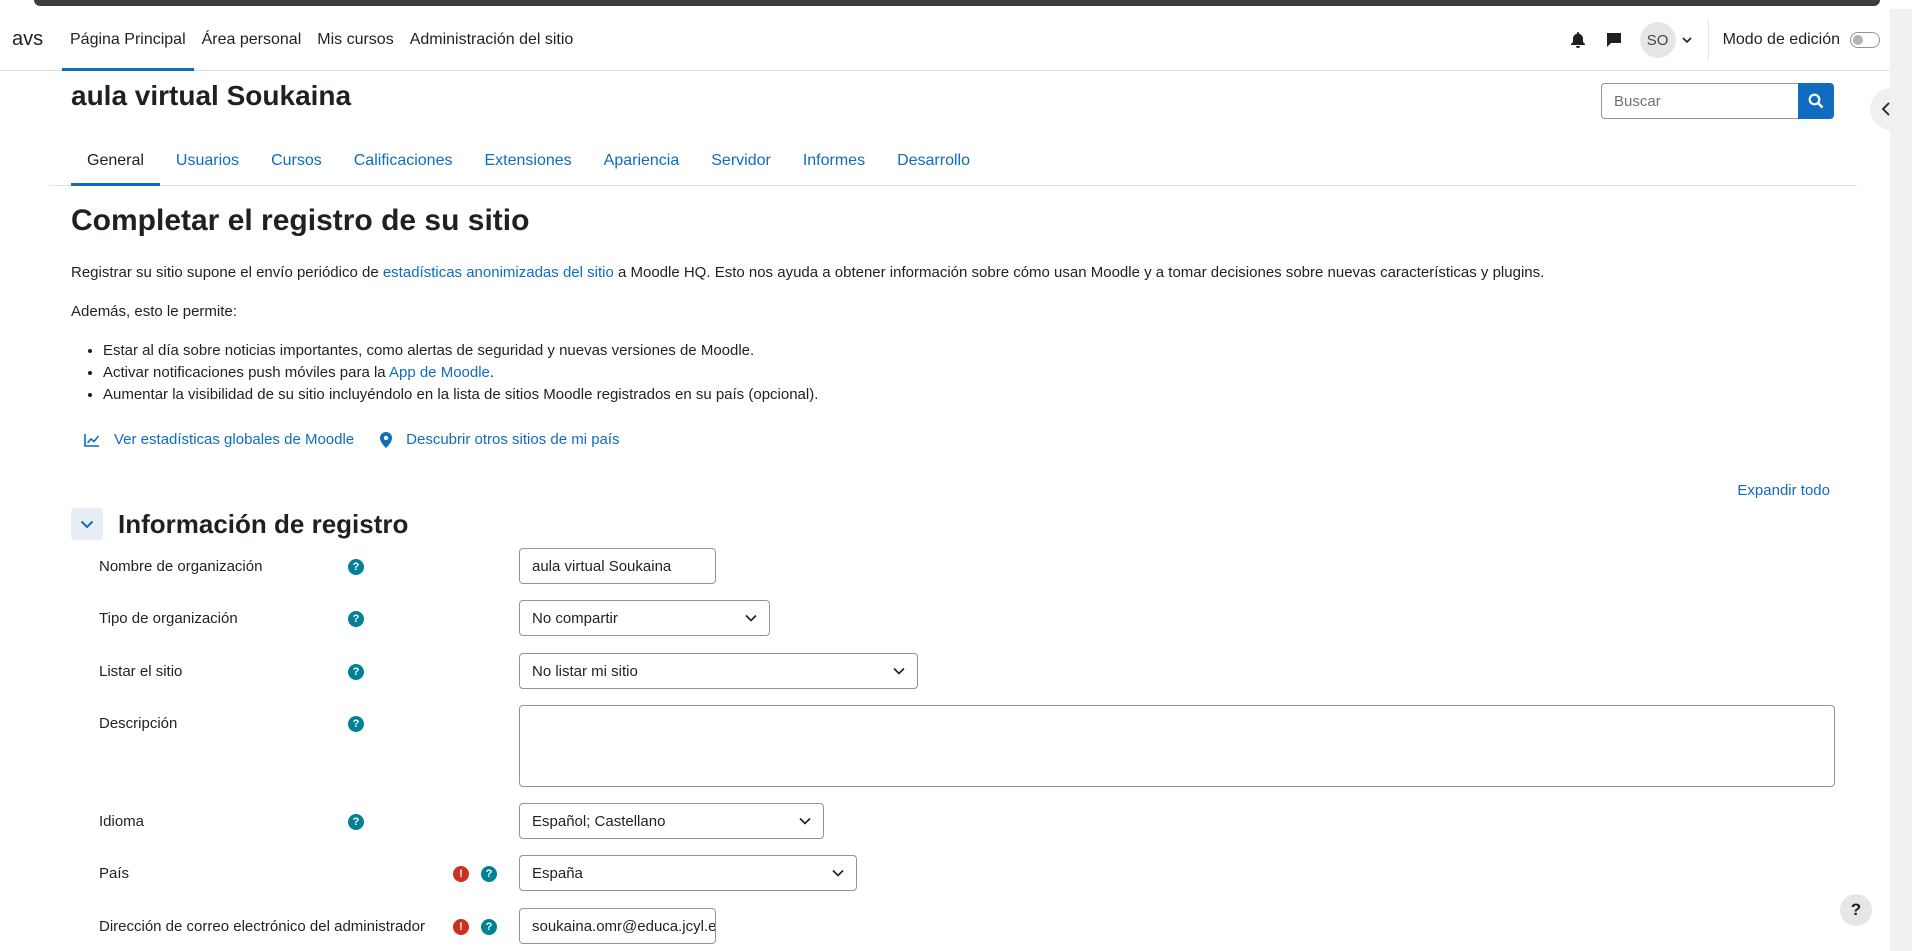  I want to click on nav-dashboard: Área personal, so click(252, 40).